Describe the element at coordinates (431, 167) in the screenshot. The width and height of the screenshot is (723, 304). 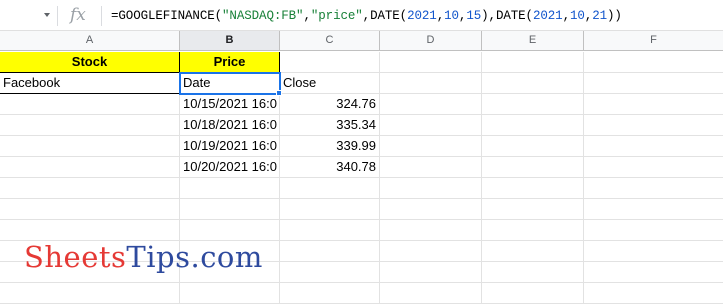
I see `cell-d6` at that location.